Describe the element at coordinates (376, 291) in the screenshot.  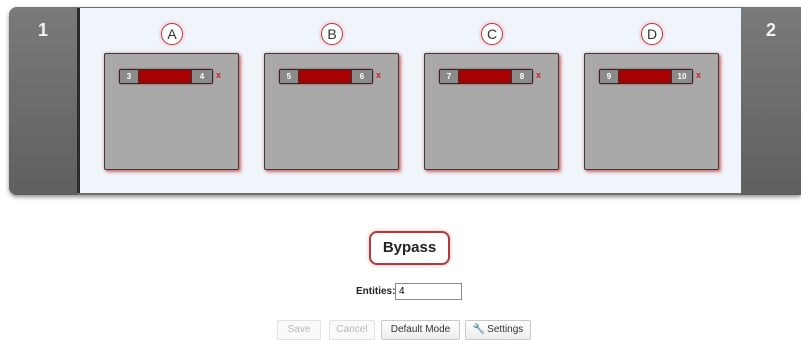
I see `entities-label: Entities:` at that location.